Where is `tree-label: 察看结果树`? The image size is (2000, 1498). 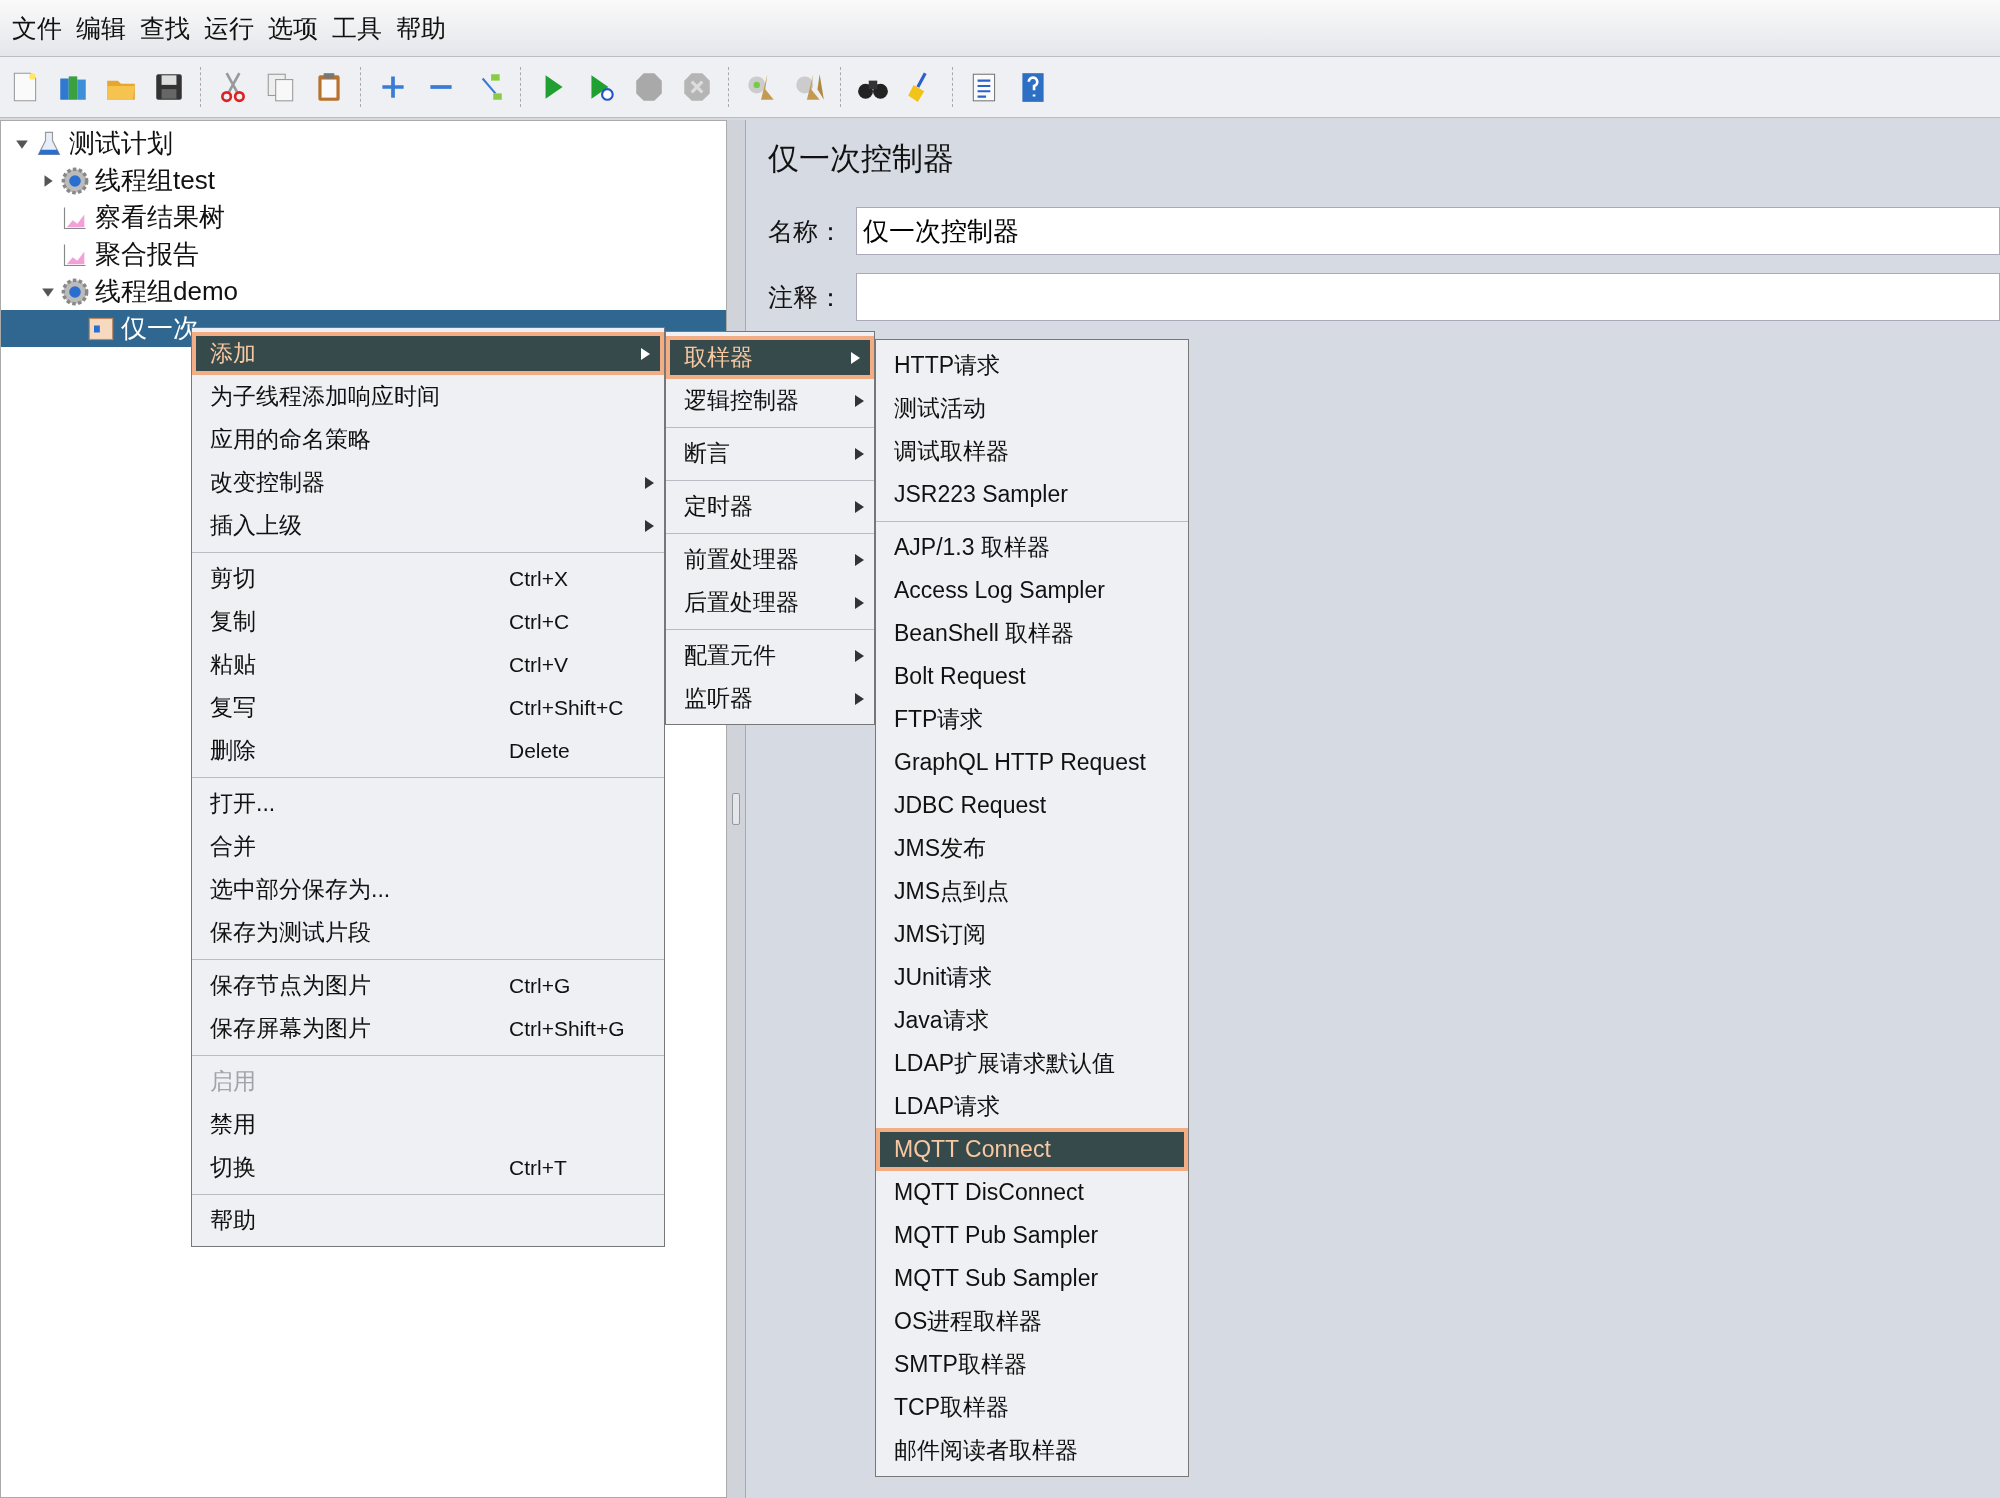 tree-label: 察看结果树 is located at coordinates (160, 217).